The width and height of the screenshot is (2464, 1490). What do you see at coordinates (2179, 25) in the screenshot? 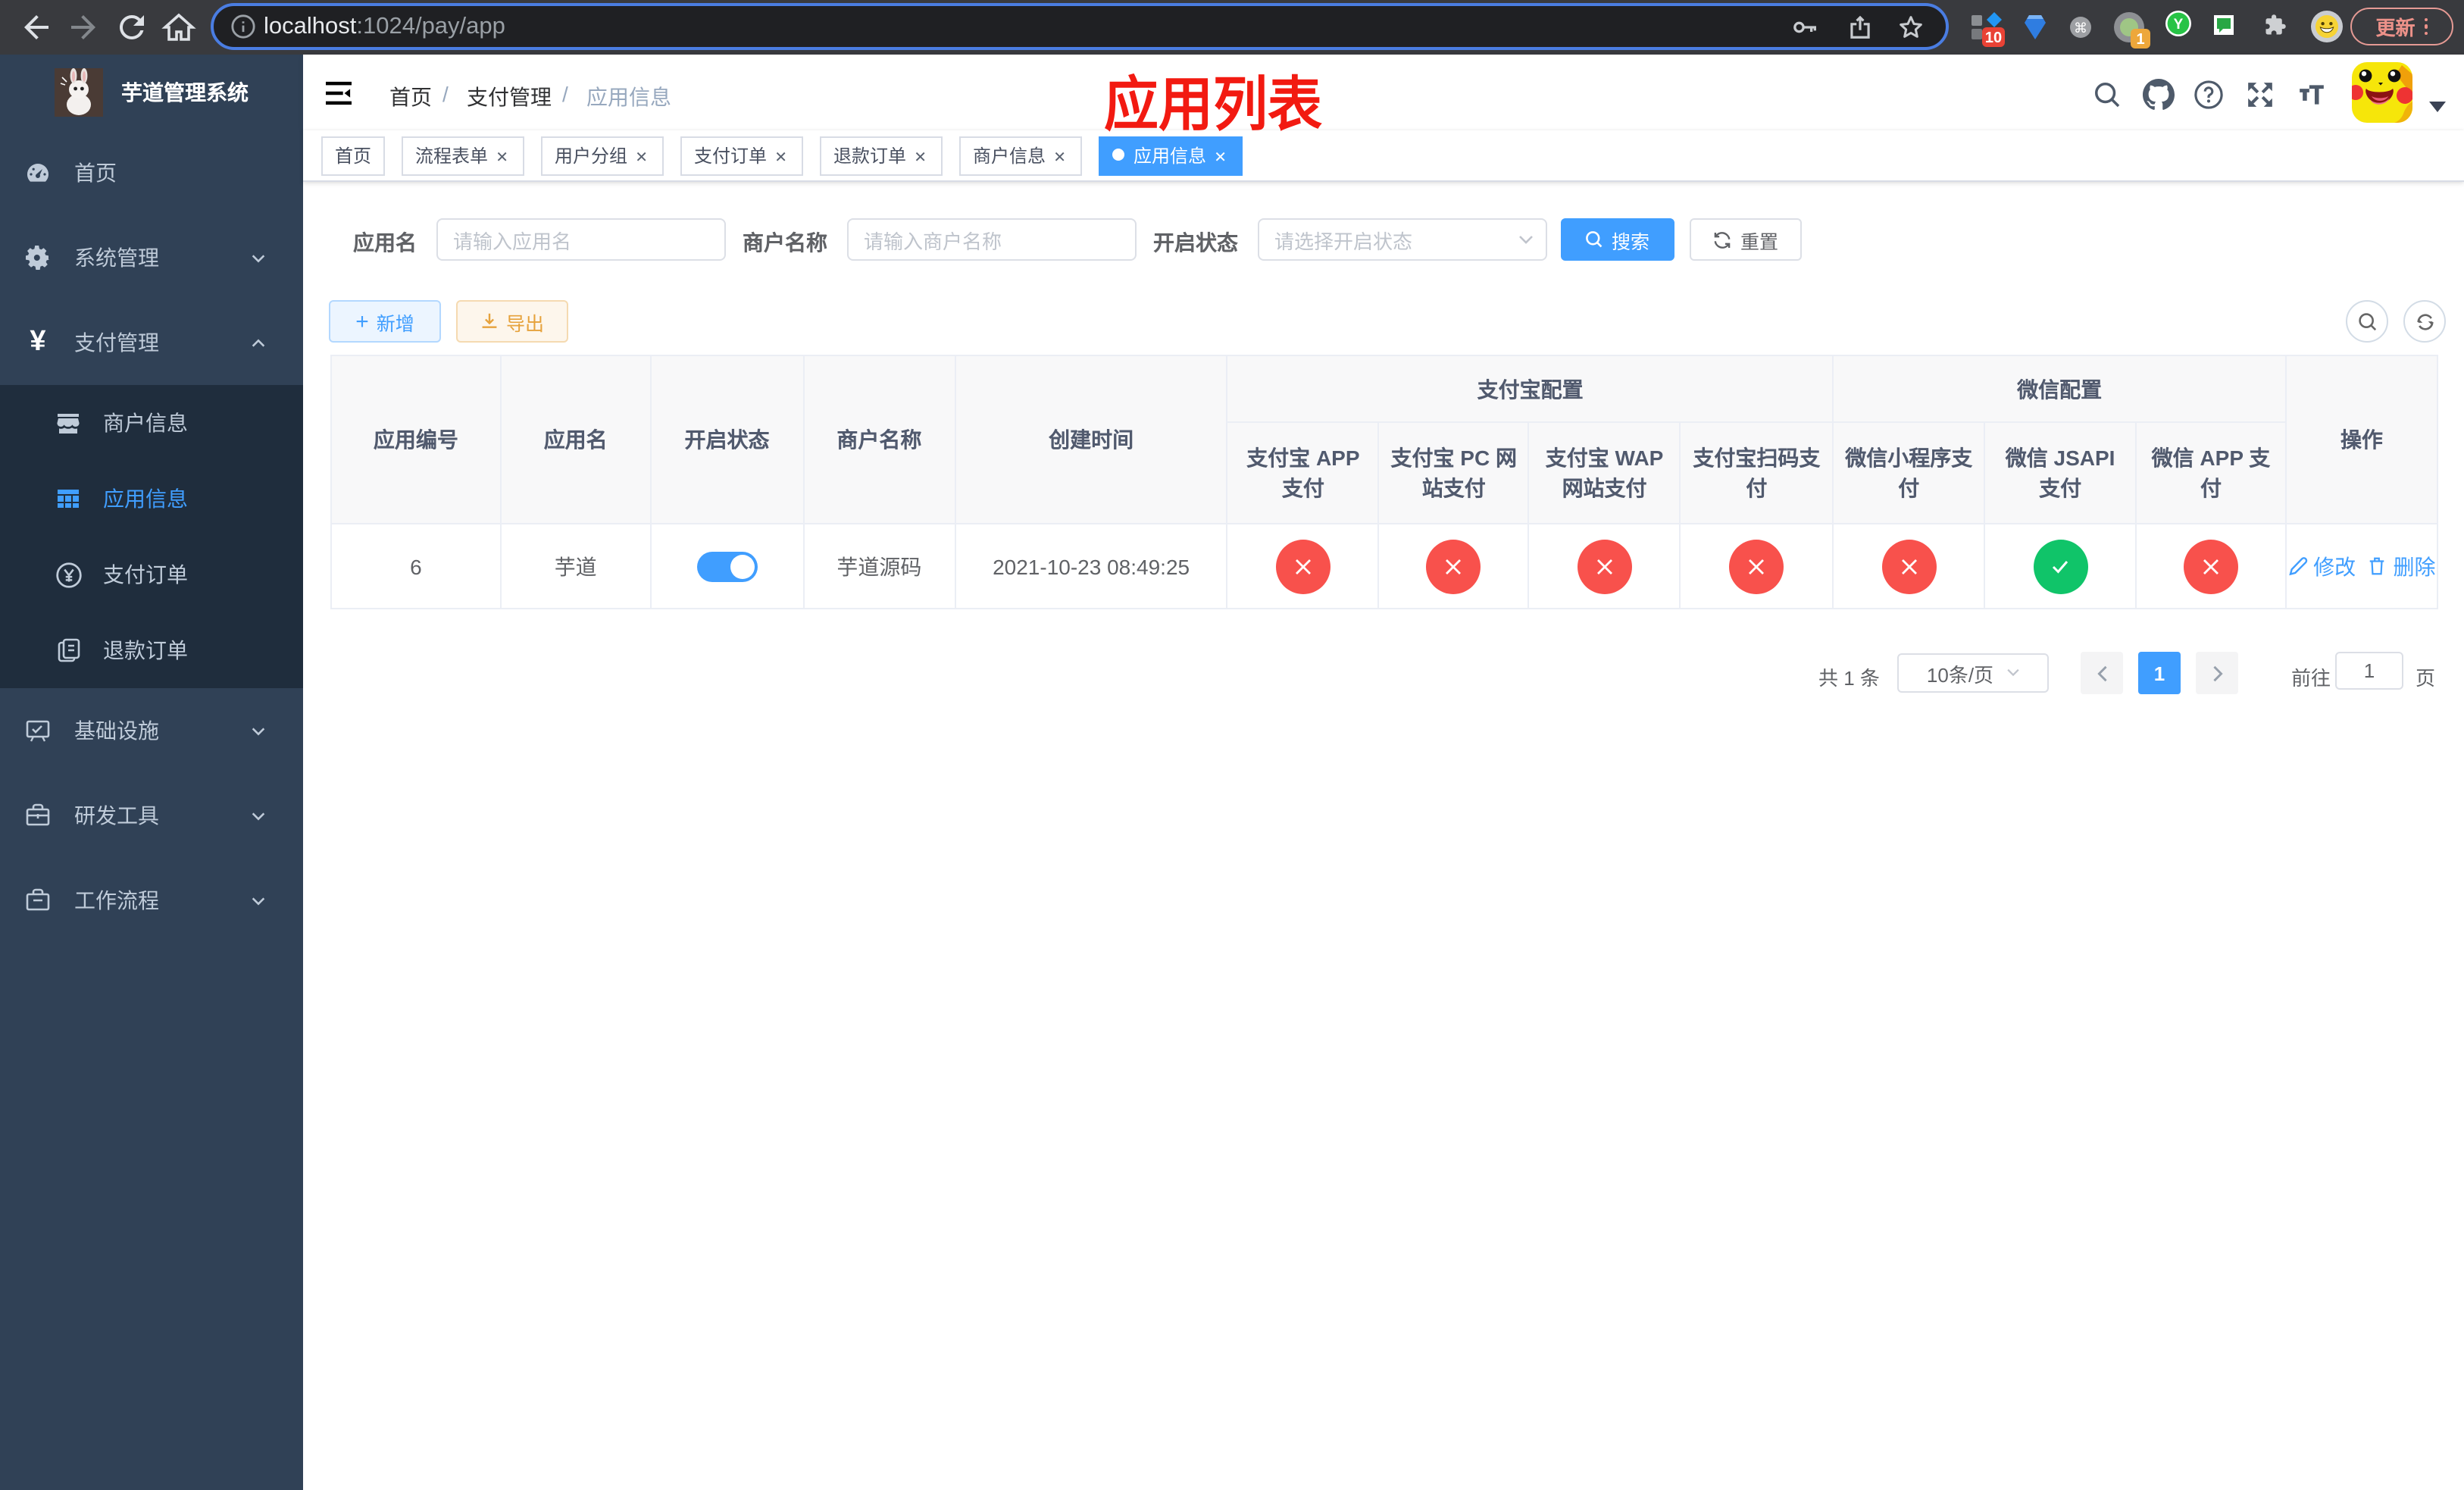
I see `svg-text: Y` at bounding box center [2179, 25].